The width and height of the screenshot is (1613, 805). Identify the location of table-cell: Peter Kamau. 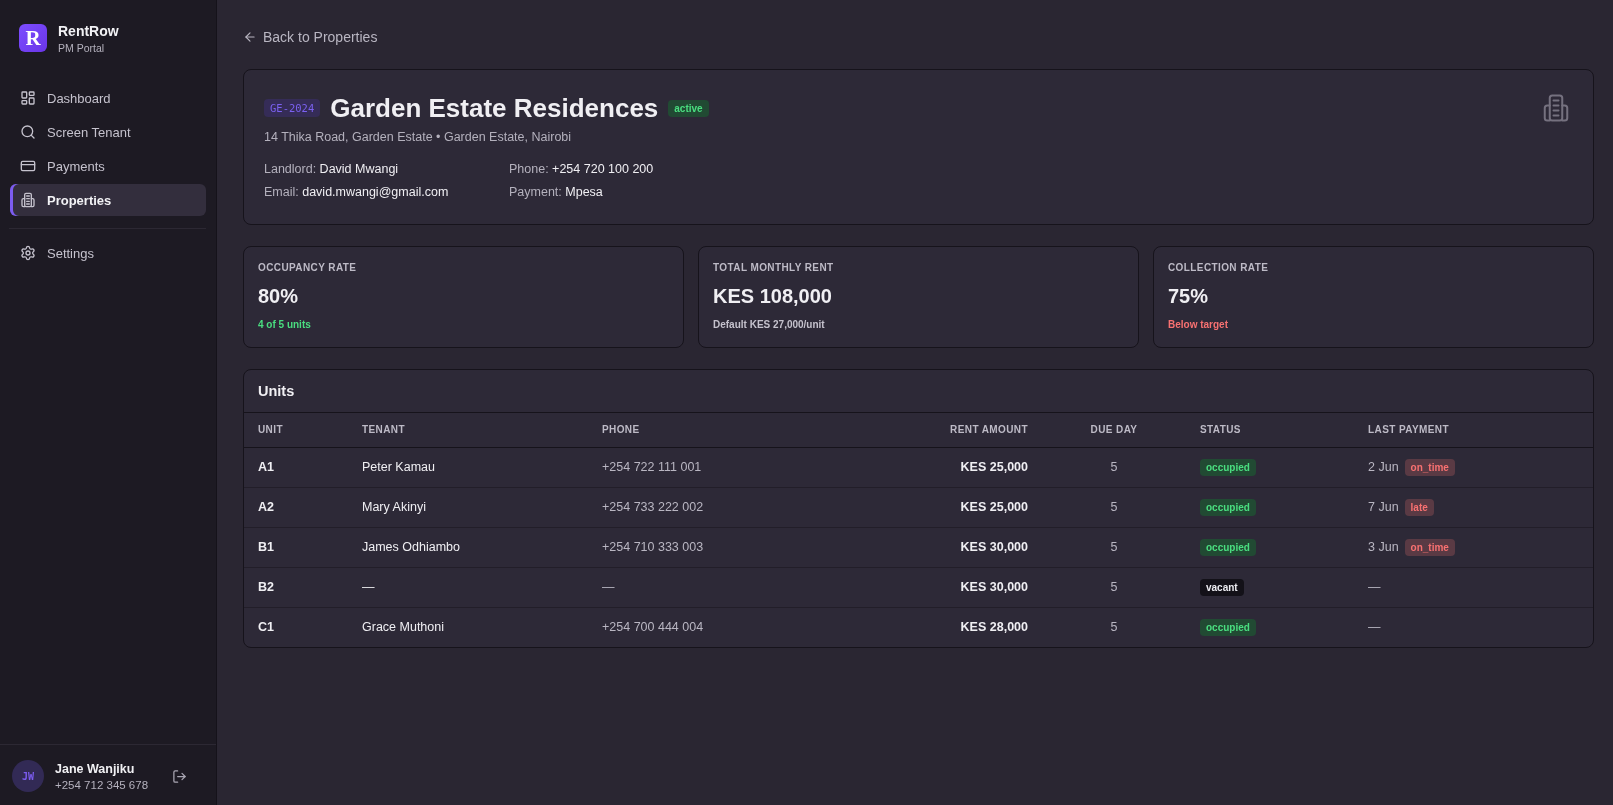
(468, 467).